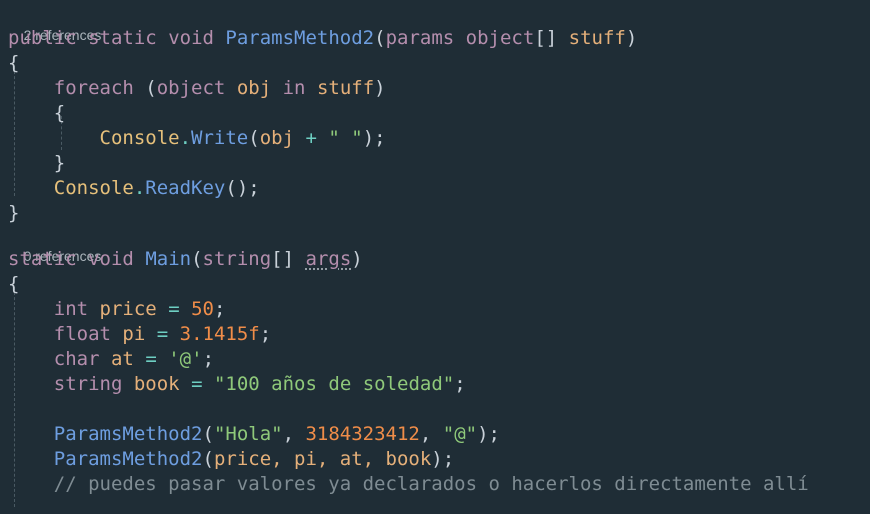 This screenshot has height=514, width=870. What do you see at coordinates (82, 334) in the screenshot?
I see `keyword-float: float` at bounding box center [82, 334].